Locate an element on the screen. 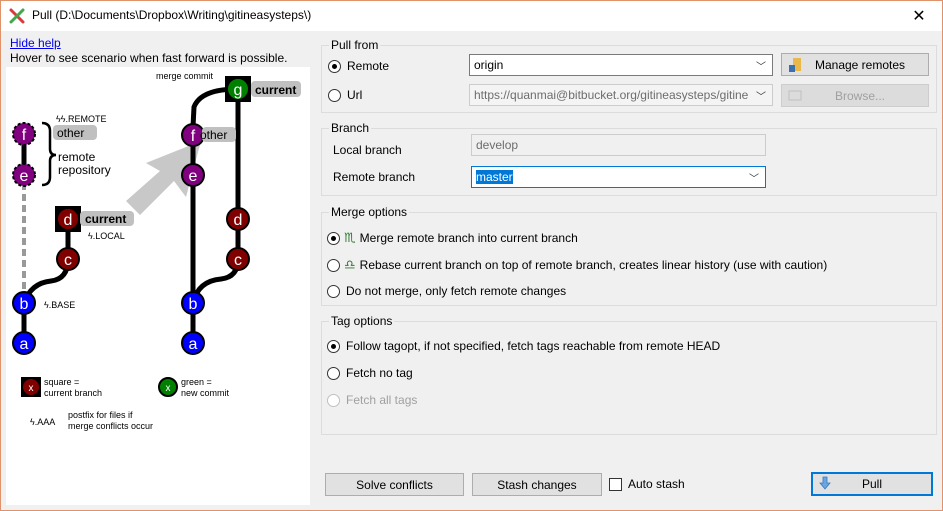  auto-stash-label: Auto stash is located at coordinates (656, 484).